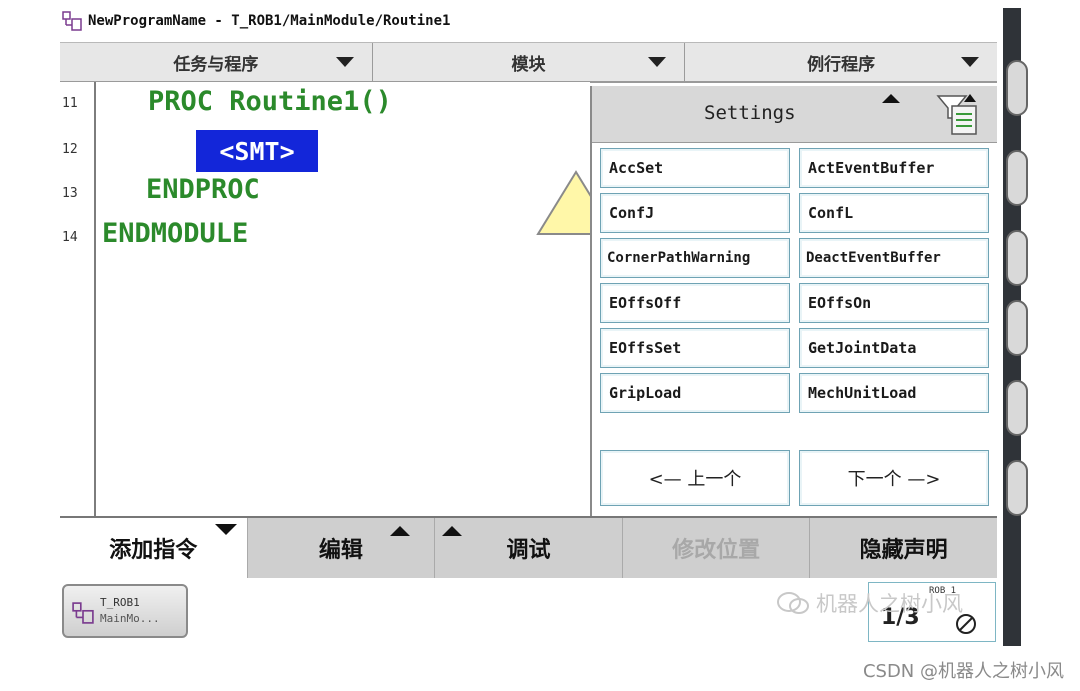 This screenshot has width=1080, height=691. I want to click on next-page-button: 下一个 —>, so click(894, 478).